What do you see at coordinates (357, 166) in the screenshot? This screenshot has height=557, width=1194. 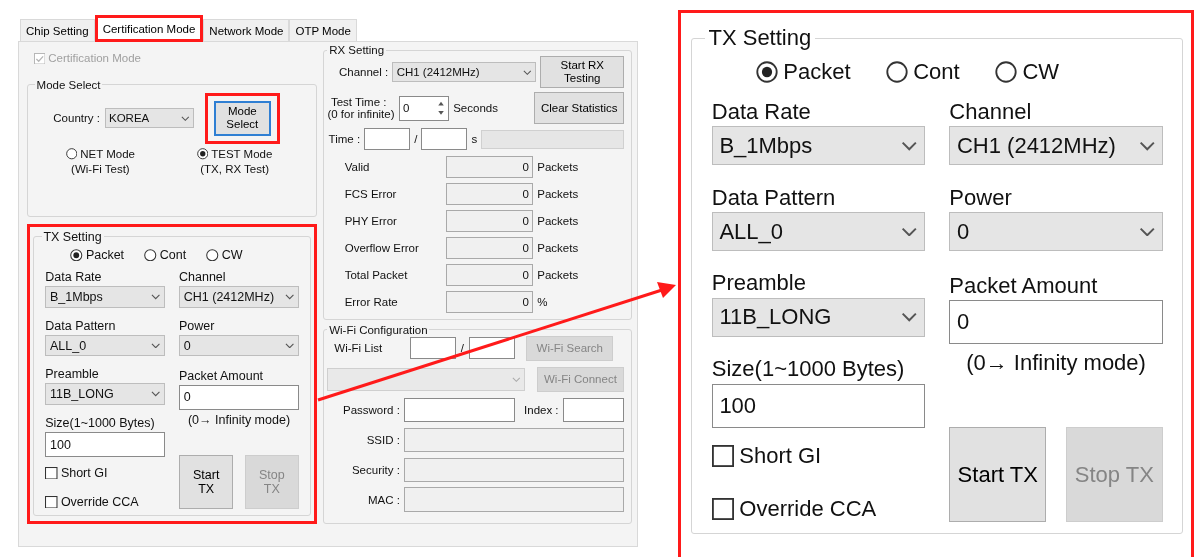 I see `stat-label: Valid` at bounding box center [357, 166].